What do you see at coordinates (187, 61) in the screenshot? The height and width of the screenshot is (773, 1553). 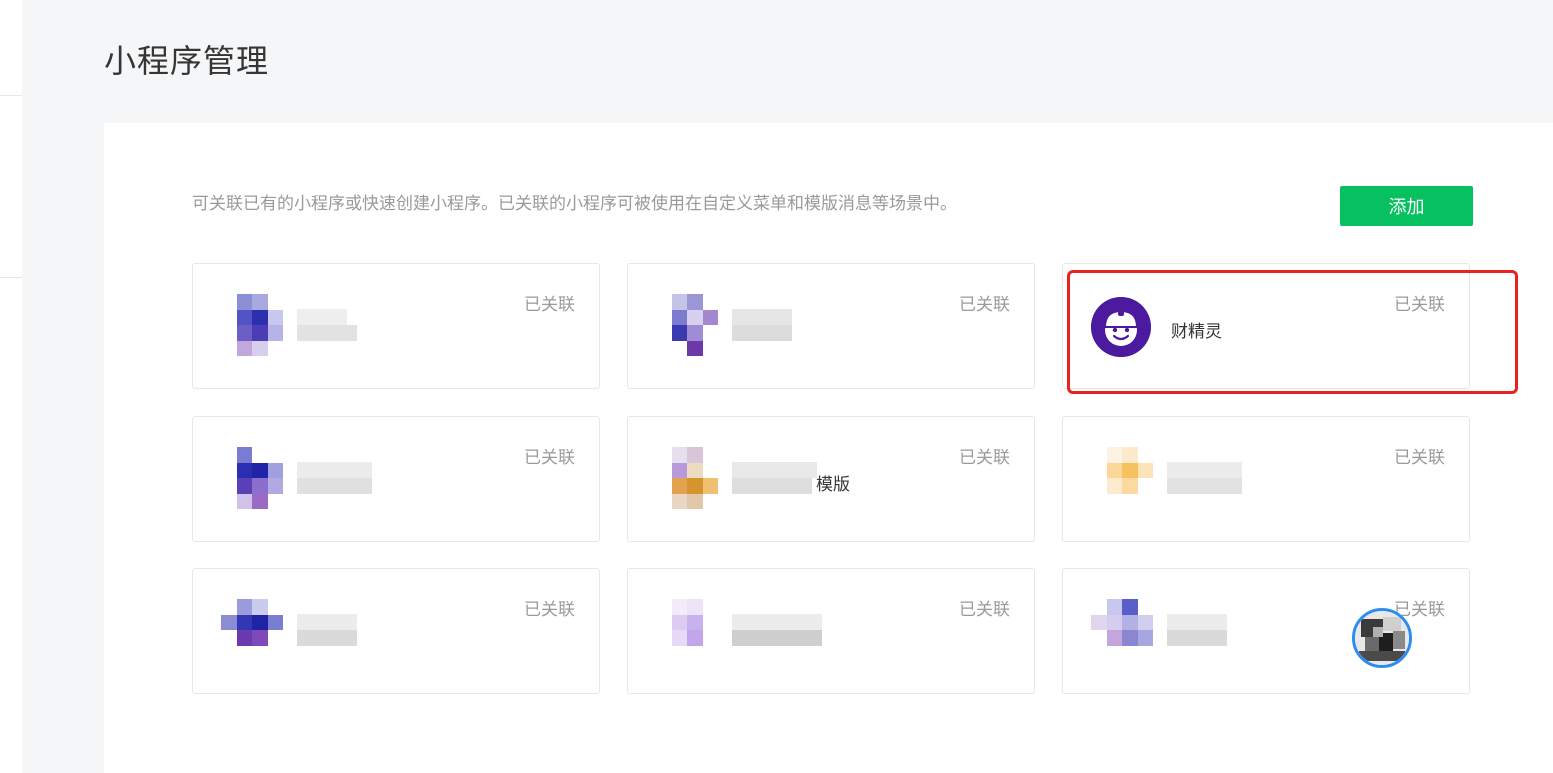 I see `page-title: 小程序管理` at bounding box center [187, 61].